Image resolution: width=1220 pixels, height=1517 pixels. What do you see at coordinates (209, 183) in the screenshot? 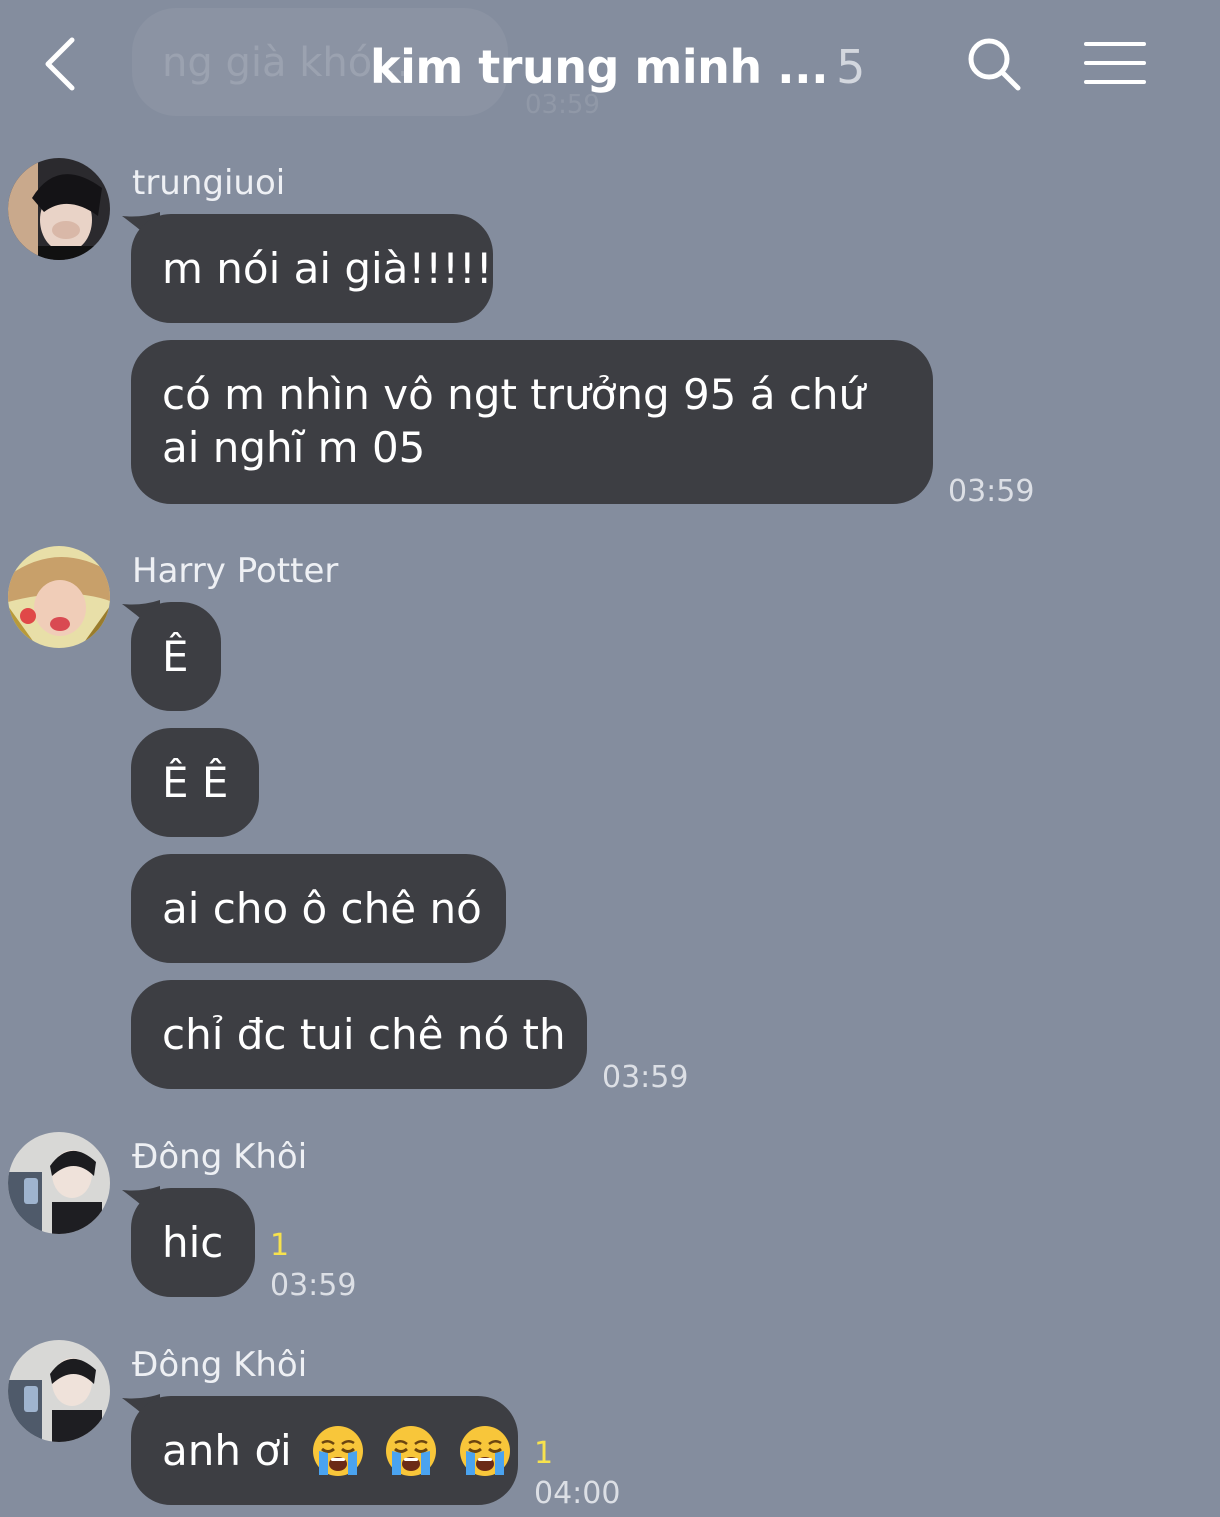
I see `sender-name: trungiuoi` at bounding box center [209, 183].